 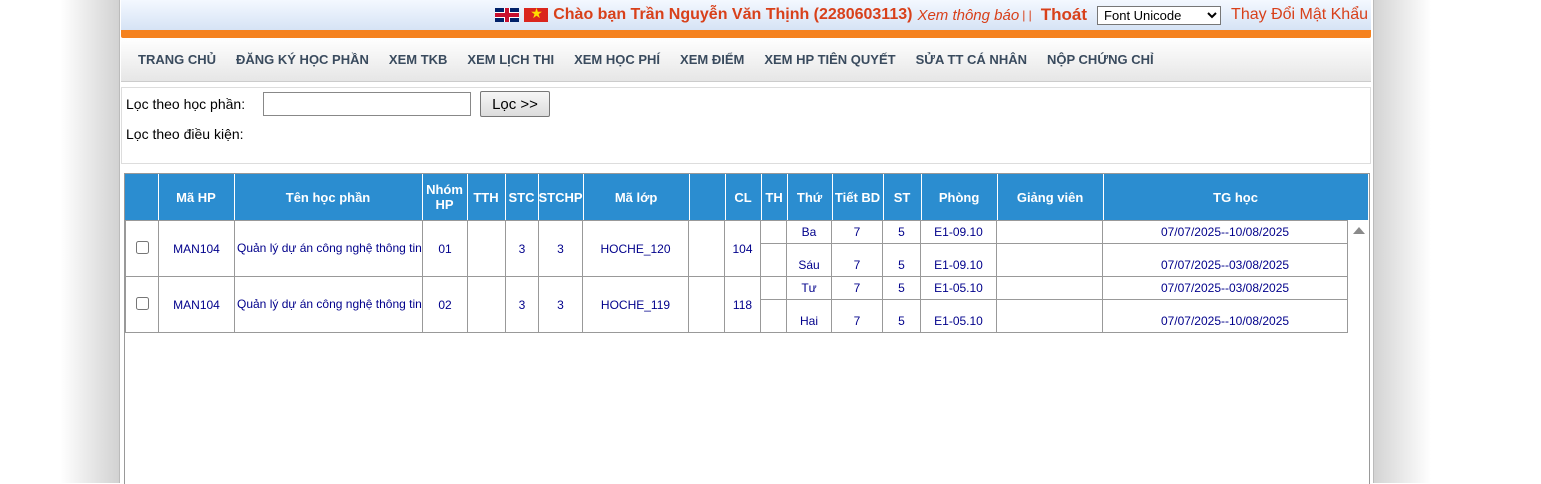 I want to click on col-header-blank, so click(x=707, y=197).